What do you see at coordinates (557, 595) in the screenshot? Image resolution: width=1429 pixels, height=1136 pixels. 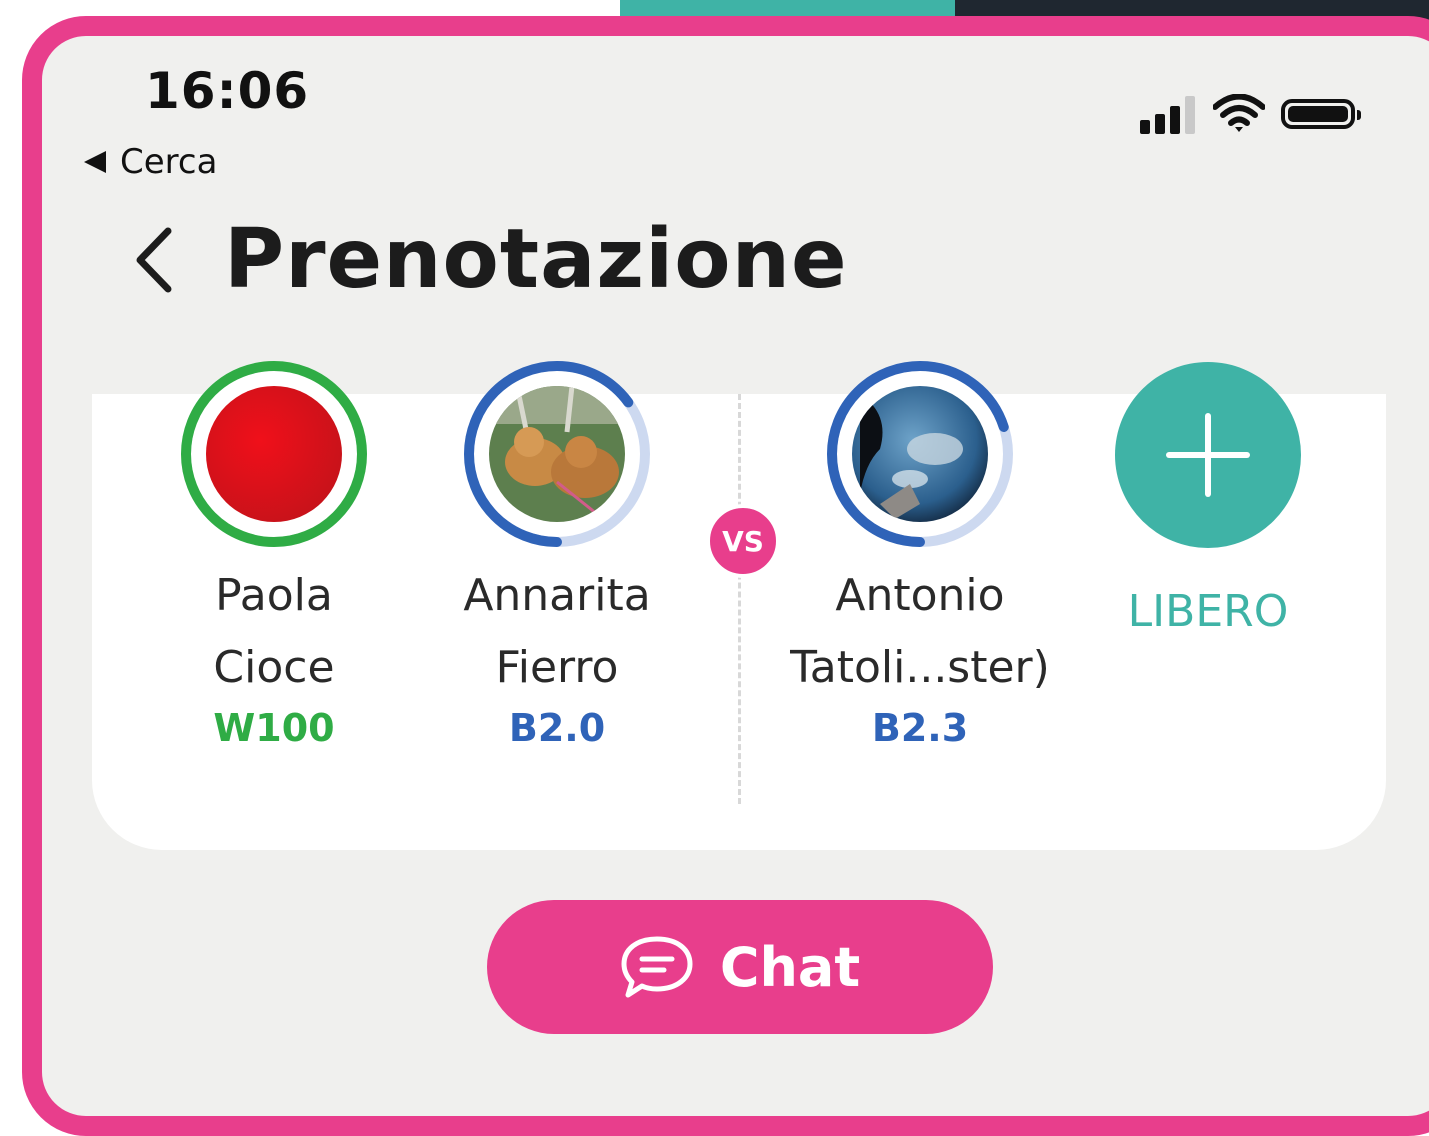 I see `player-first-name: Annarita` at bounding box center [557, 595].